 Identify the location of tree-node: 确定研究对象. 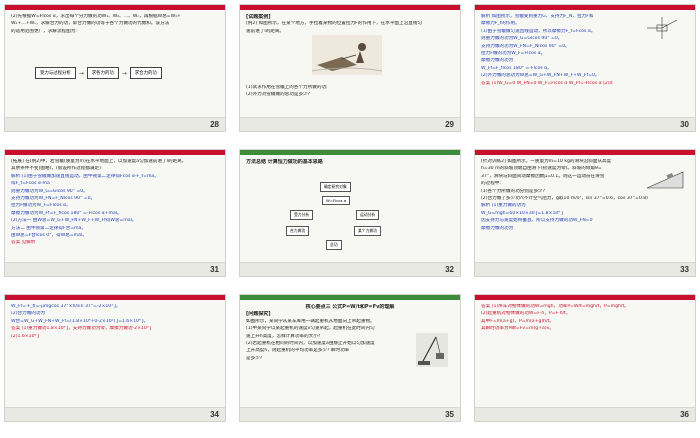
(335, 187).